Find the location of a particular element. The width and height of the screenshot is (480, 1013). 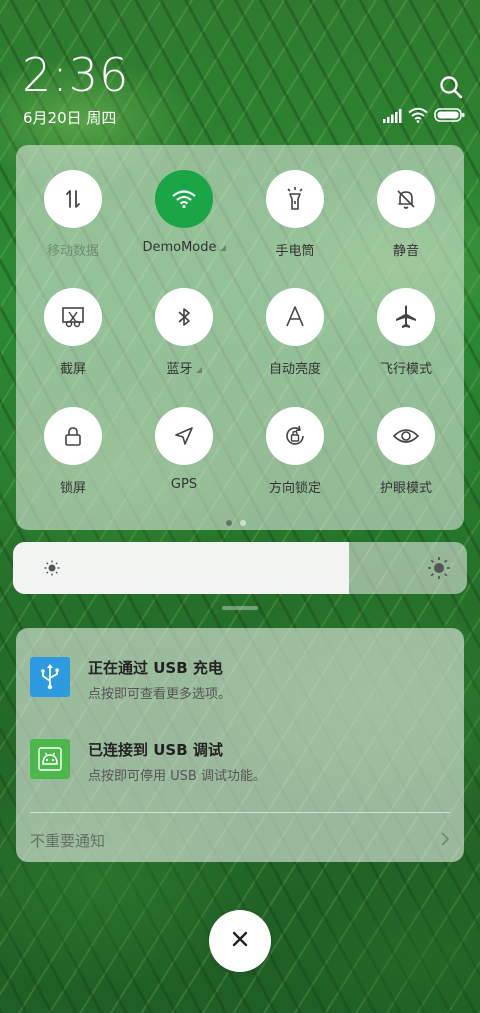

tile-lock-screen: 锁屏 is located at coordinates (73, 462).